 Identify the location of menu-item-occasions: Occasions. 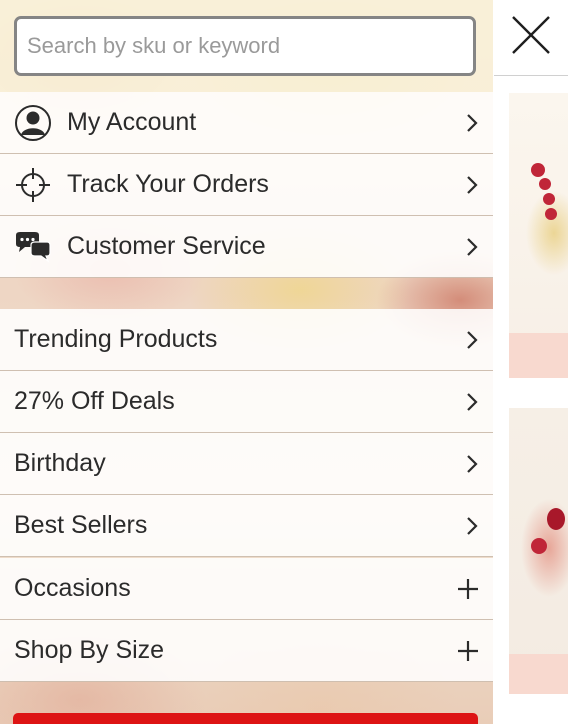
(246, 589).